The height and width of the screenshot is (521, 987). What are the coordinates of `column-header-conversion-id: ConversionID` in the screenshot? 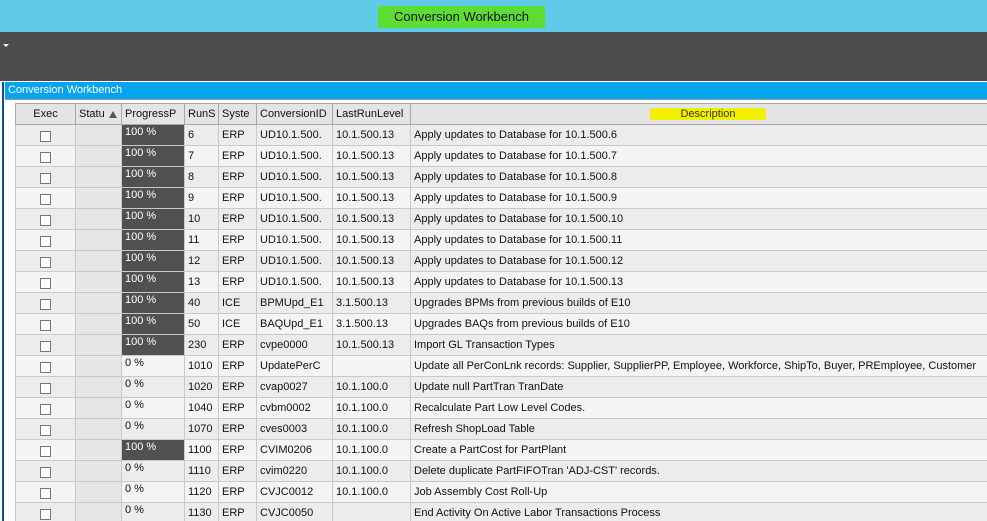 It's located at (294, 114).